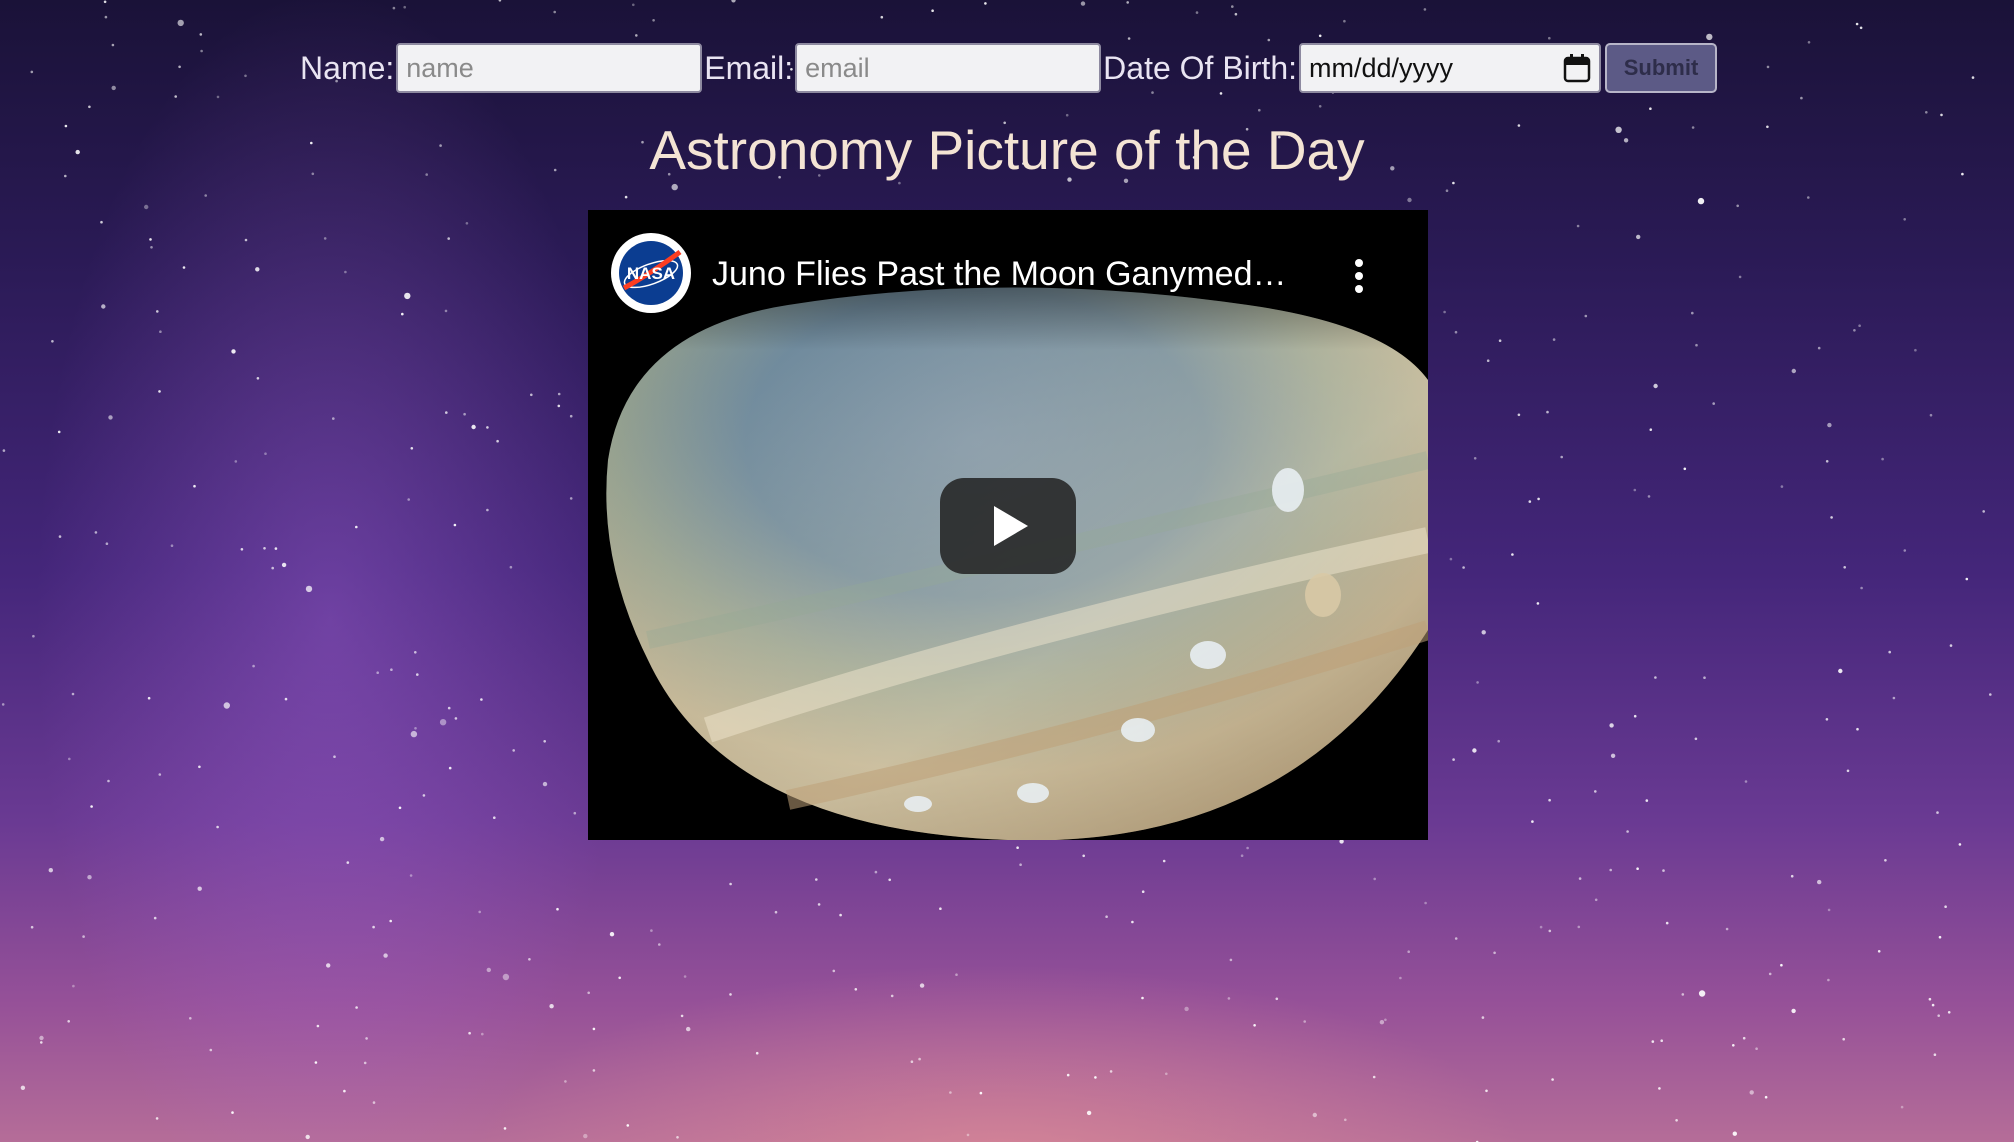 This screenshot has height=1142, width=2014. I want to click on submit-button: Submit, so click(1661, 68).